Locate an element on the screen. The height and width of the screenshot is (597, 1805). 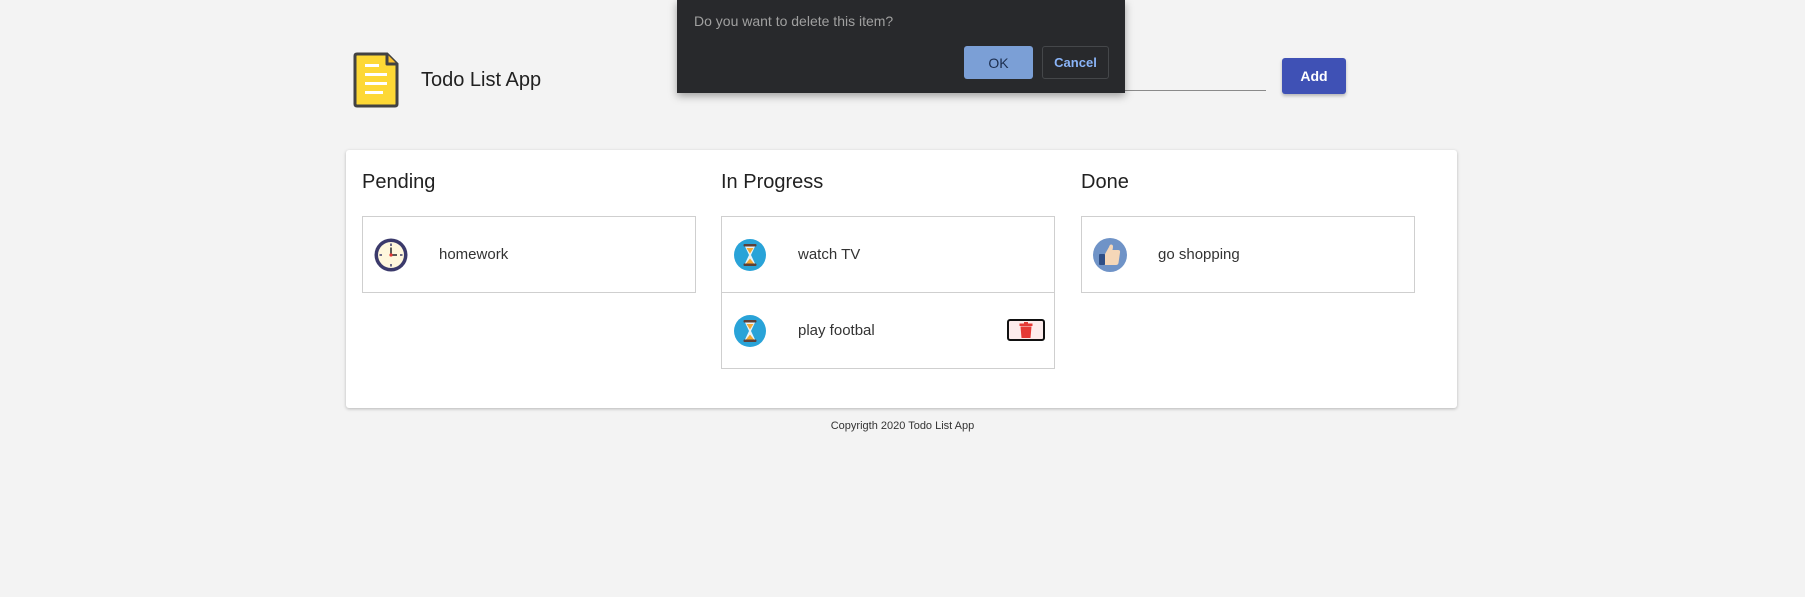
column-title: Pending is located at coordinates (399, 182).